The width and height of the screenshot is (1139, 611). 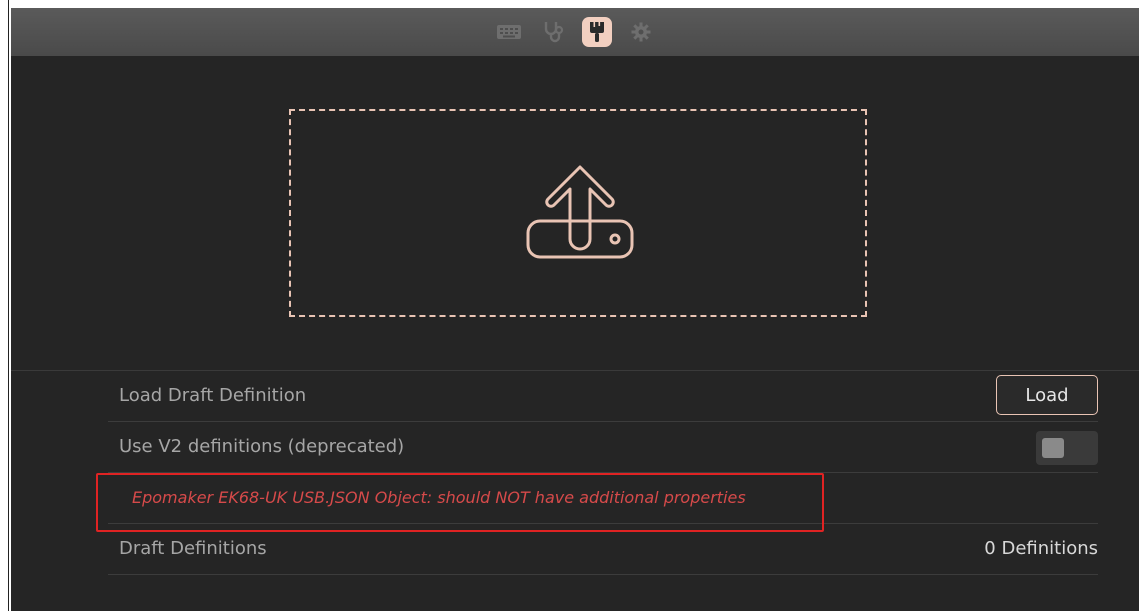 I want to click on paintbrush-icon, so click(x=597, y=32).